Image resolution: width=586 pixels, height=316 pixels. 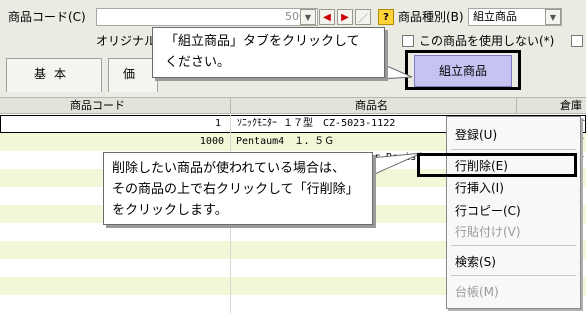 I want to click on tab-price: 価, so click(x=133, y=75).